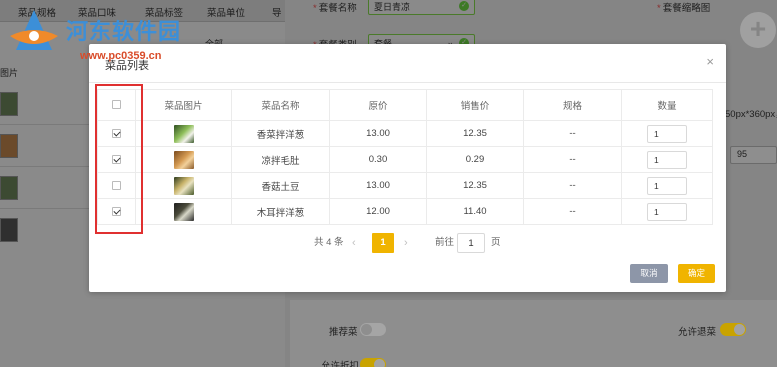 The width and height of the screenshot is (777, 367). I want to click on pager-goto-label: 前往, so click(445, 242).